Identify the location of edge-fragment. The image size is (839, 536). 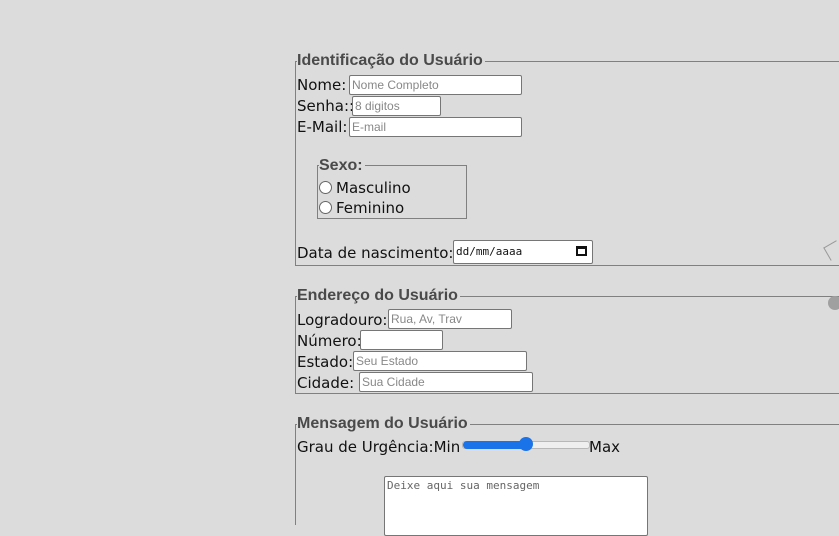
(833, 303).